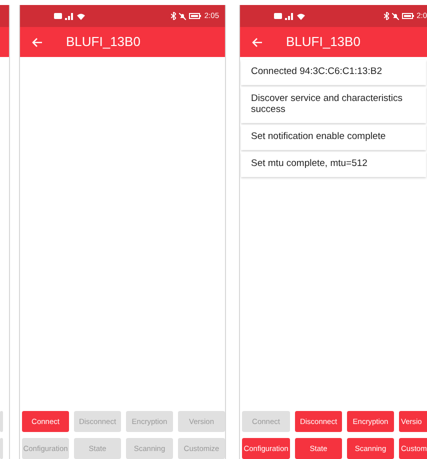 The height and width of the screenshot is (459, 427). What do you see at coordinates (333, 137) in the screenshot?
I see `log-message: Set notification enable complete` at bounding box center [333, 137].